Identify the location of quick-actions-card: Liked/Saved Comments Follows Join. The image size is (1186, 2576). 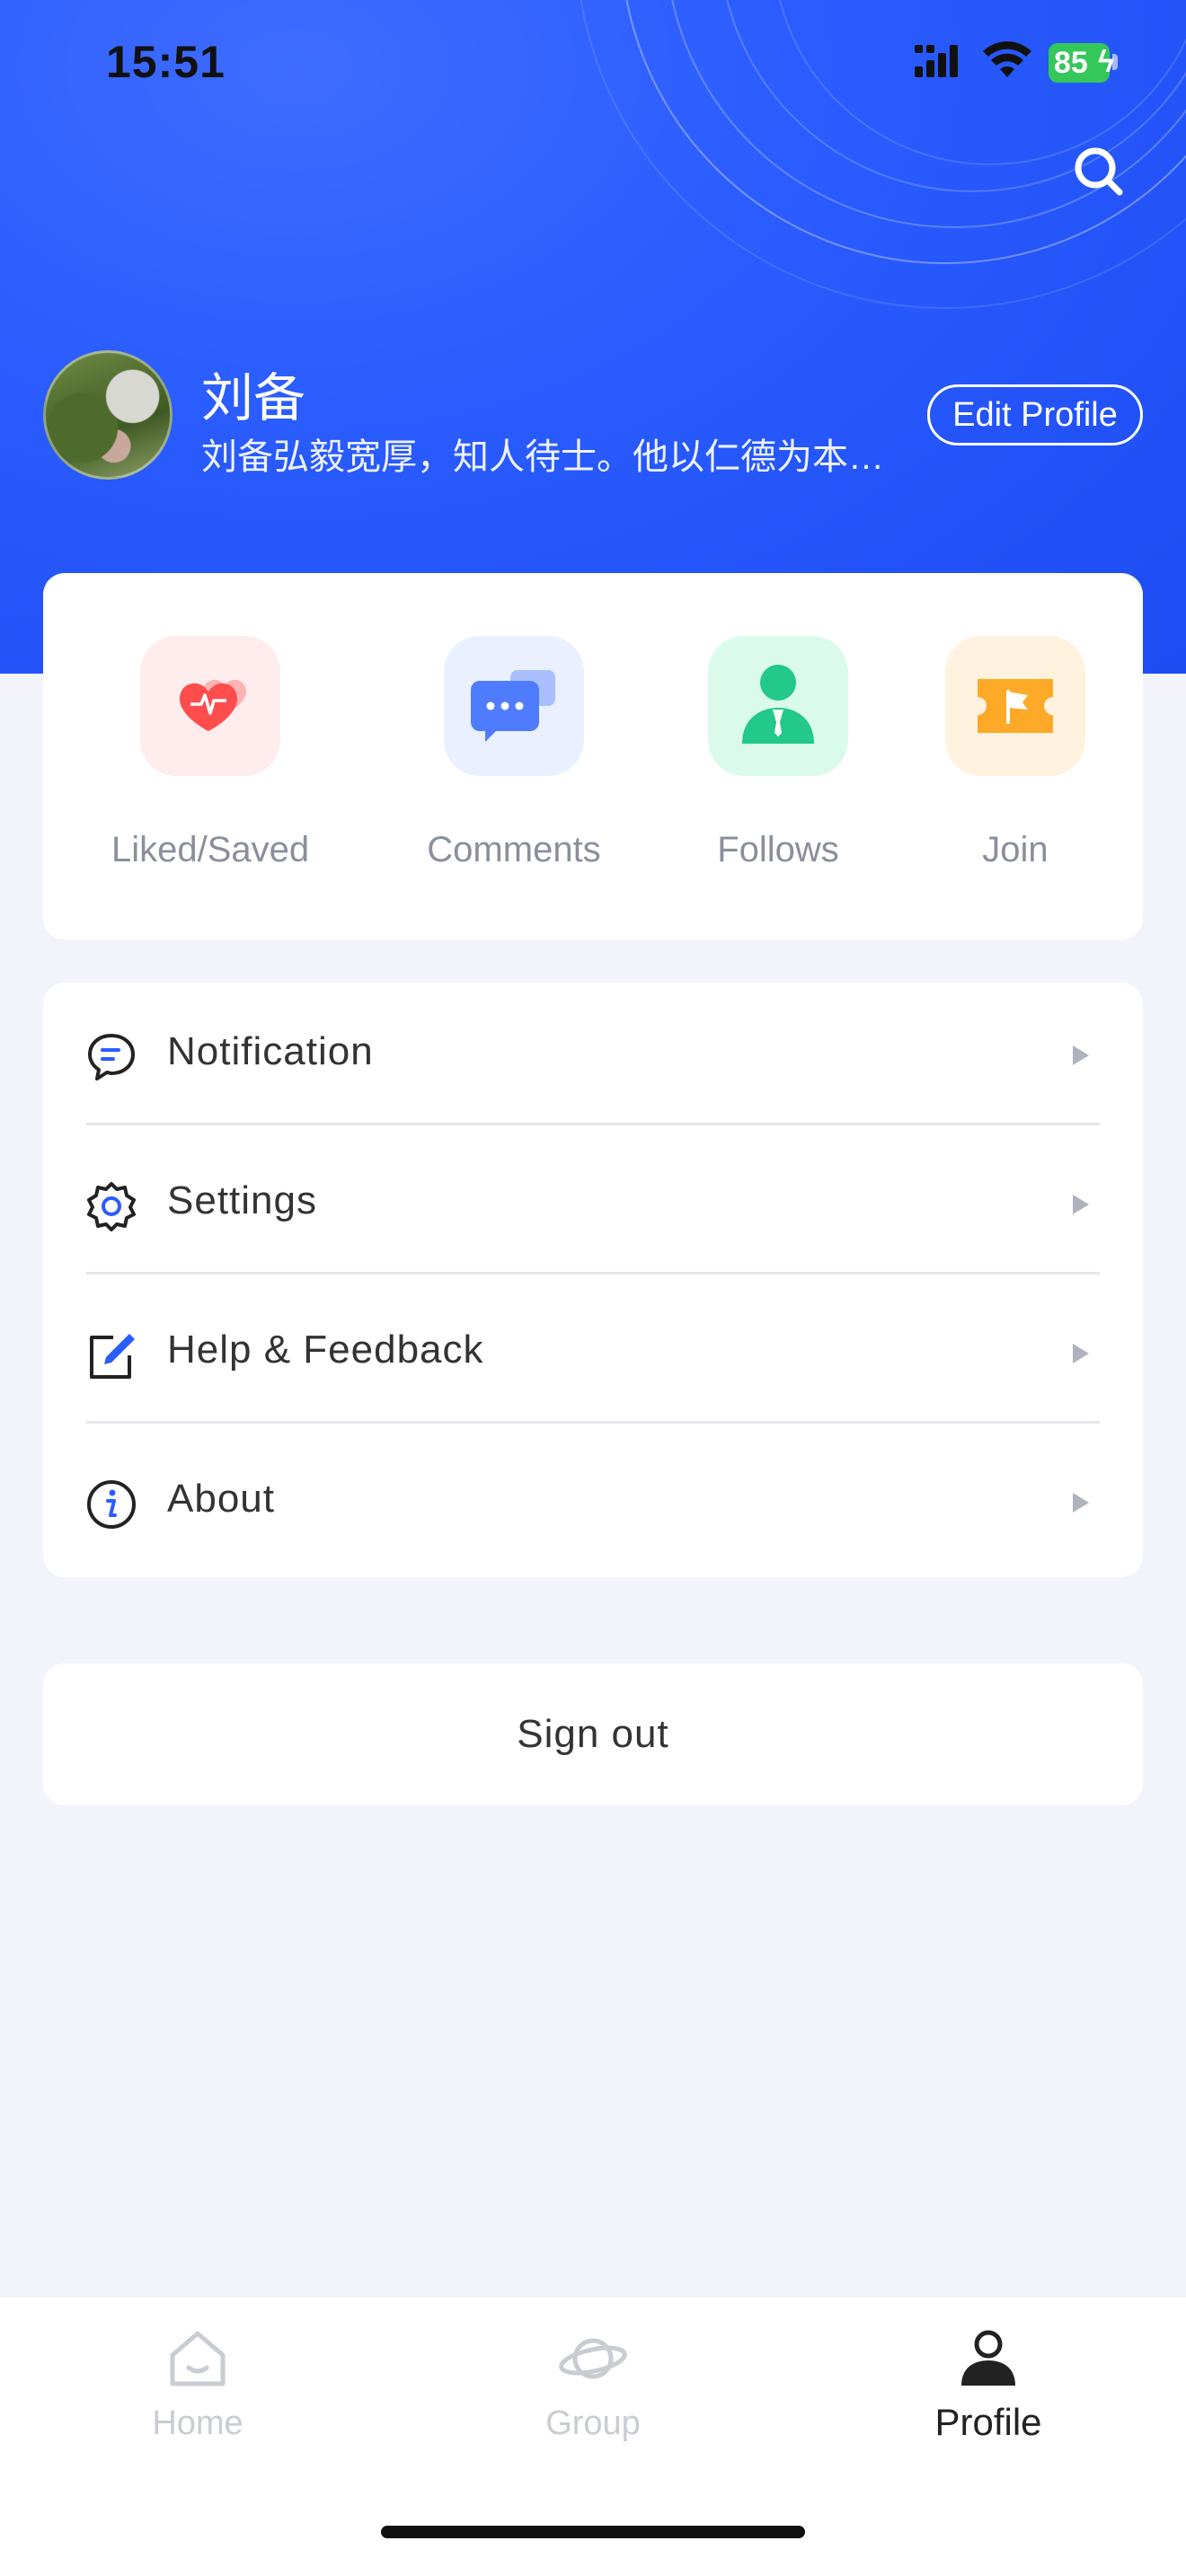
(593, 756).